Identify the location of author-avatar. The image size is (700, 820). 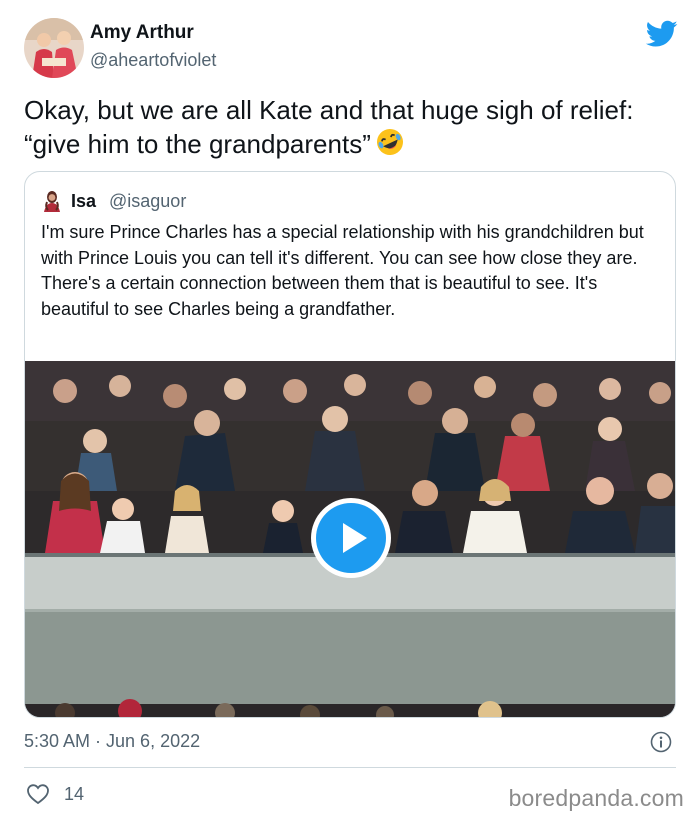
(54, 48).